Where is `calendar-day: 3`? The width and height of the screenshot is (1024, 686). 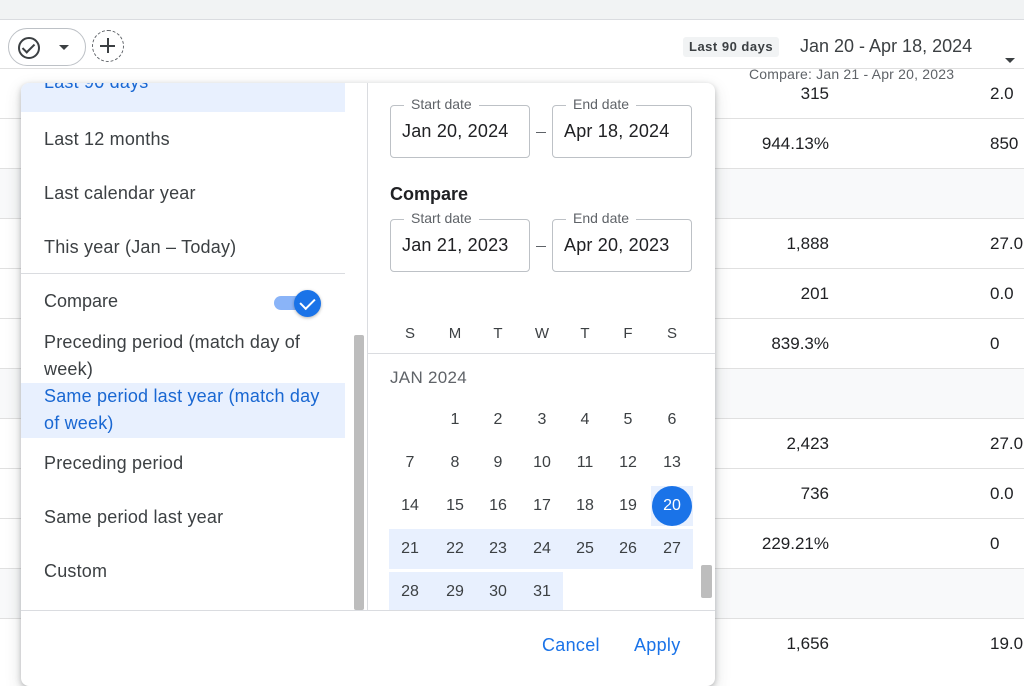
calendar-day: 3 is located at coordinates (542, 420).